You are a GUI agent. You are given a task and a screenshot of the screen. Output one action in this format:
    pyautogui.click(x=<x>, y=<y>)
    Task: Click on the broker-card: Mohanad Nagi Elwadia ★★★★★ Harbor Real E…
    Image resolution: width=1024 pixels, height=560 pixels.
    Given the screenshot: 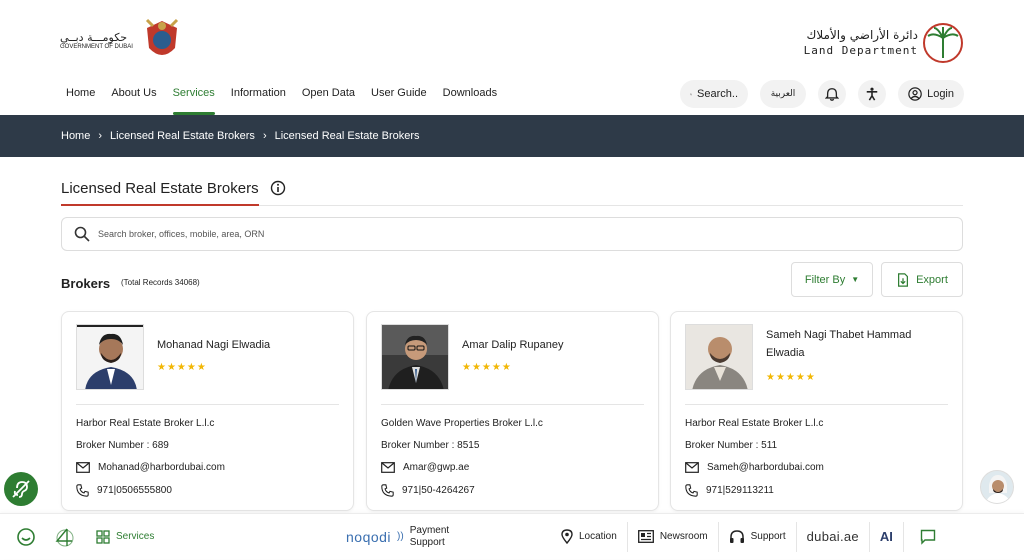 What is the action you would take?
    pyautogui.click(x=207, y=411)
    